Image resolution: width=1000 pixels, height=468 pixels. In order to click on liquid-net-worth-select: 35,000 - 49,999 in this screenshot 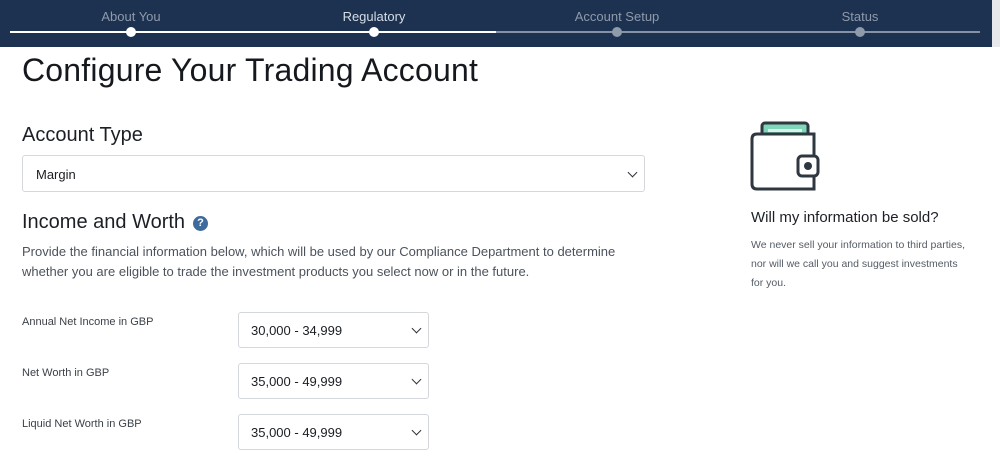, I will do `click(333, 432)`.